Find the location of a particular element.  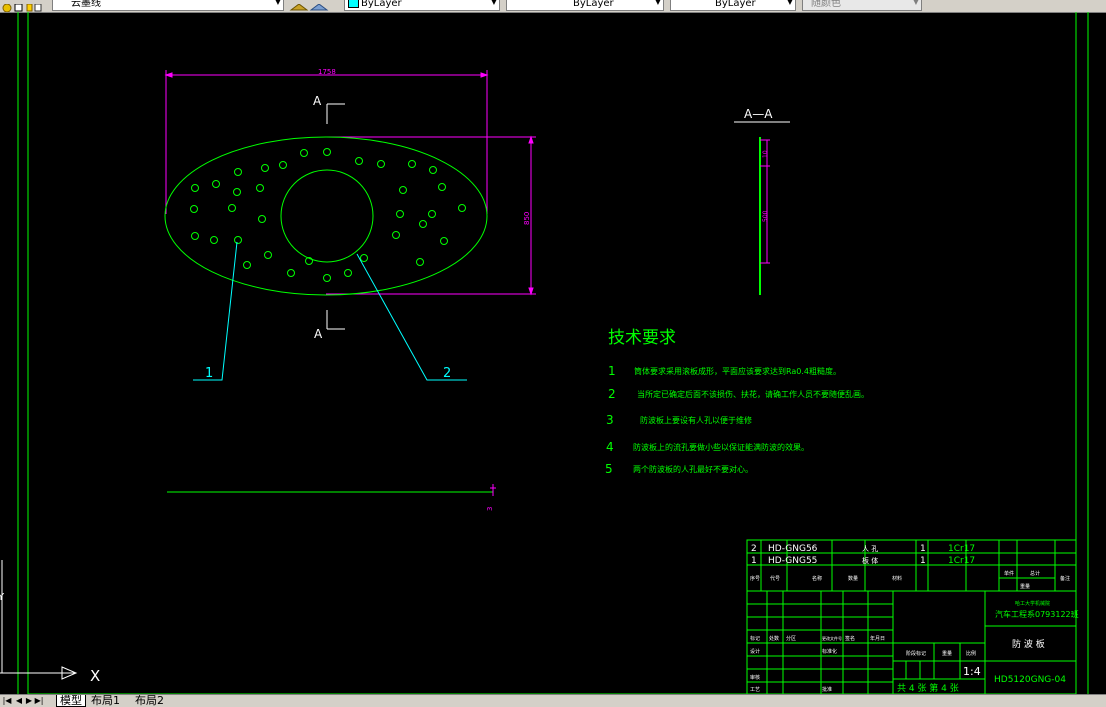

section-mark-top is located at coordinates (335, 113).